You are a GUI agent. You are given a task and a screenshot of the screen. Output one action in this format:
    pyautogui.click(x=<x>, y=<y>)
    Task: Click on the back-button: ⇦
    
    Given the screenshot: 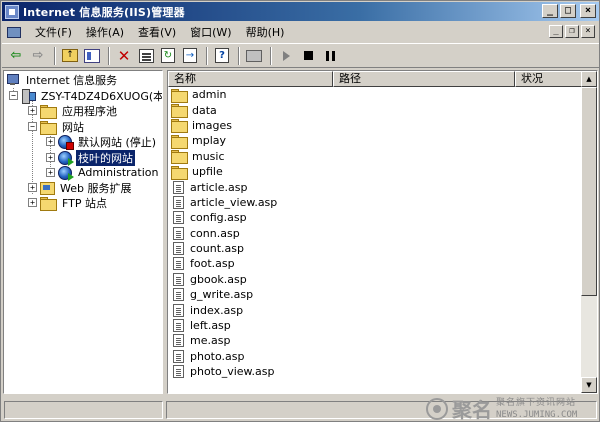 What is the action you would take?
    pyautogui.click(x=16, y=56)
    